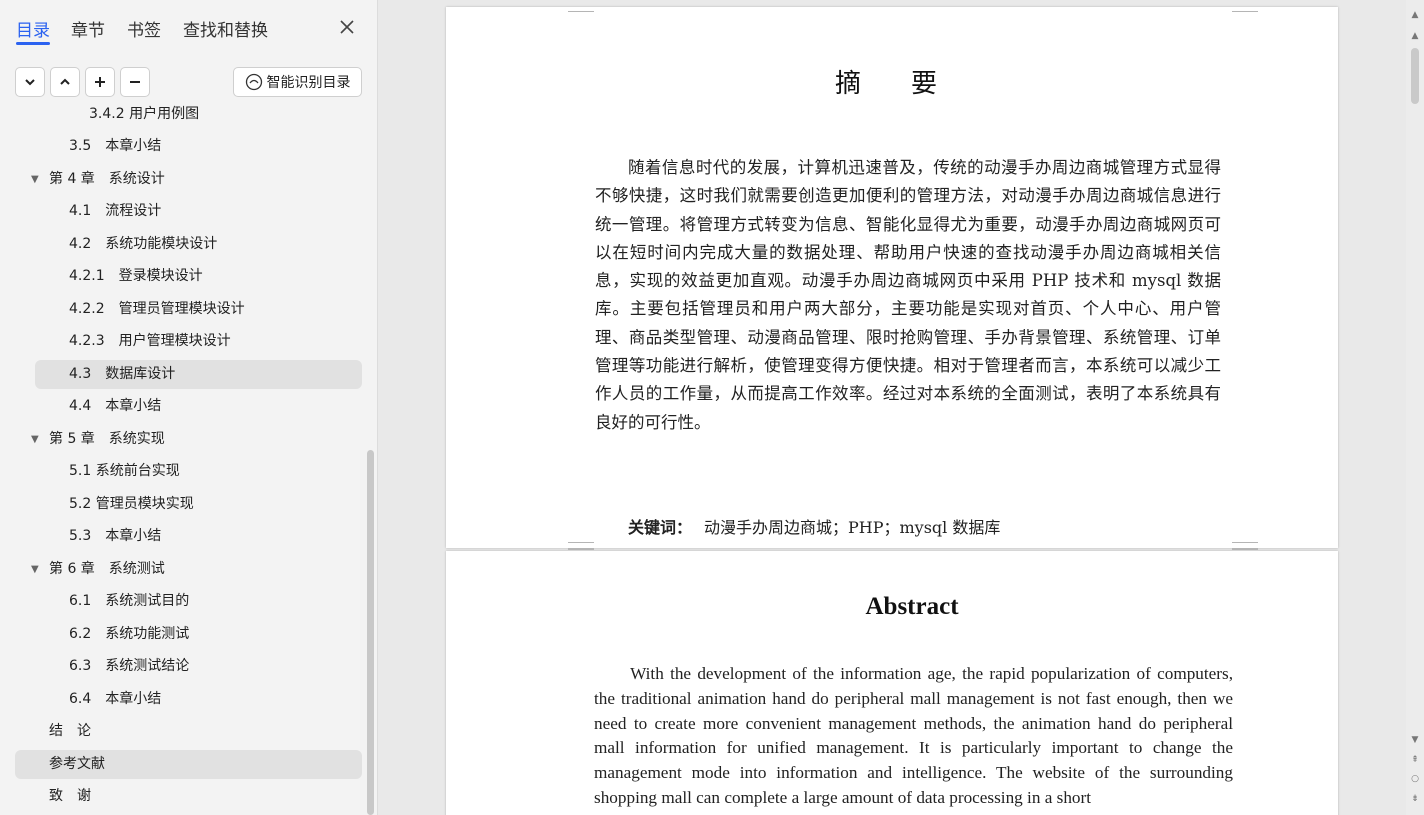 This screenshot has width=1424, height=815. What do you see at coordinates (188, 115) in the screenshot?
I see `toc-item: 3.4.2 用户用例图` at bounding box center [188, 115].